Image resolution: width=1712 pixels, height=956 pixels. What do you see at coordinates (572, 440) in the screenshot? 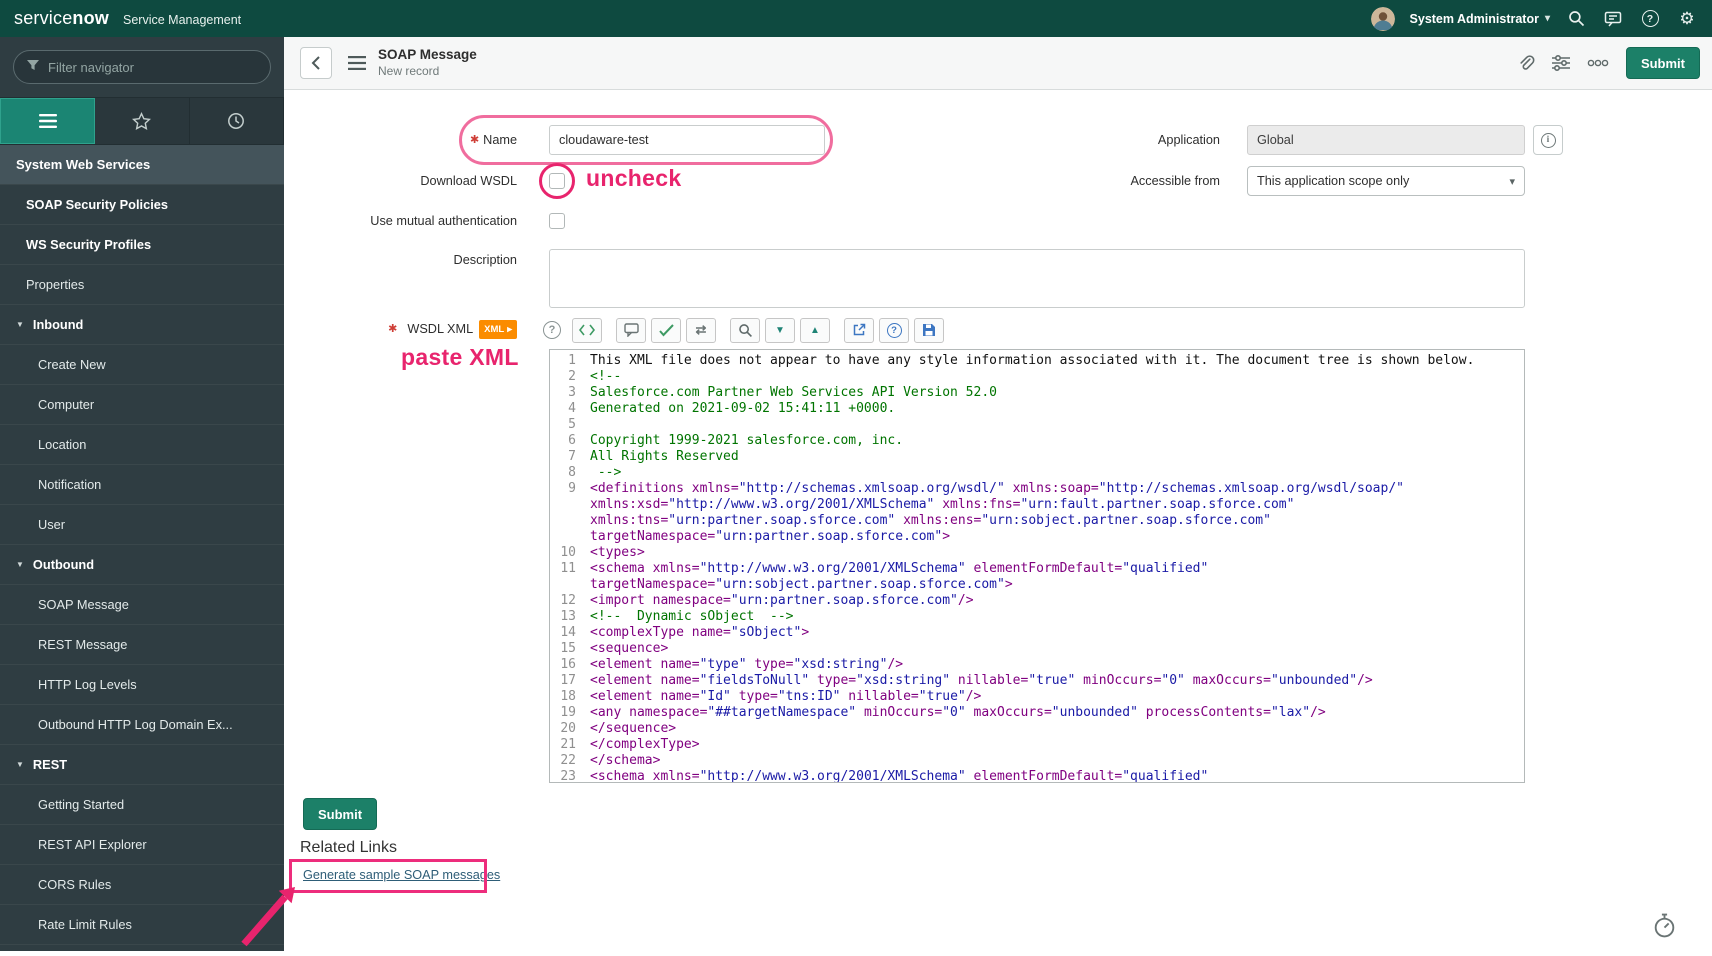
I see `line-number: 6` at bounding box center [572, 440].